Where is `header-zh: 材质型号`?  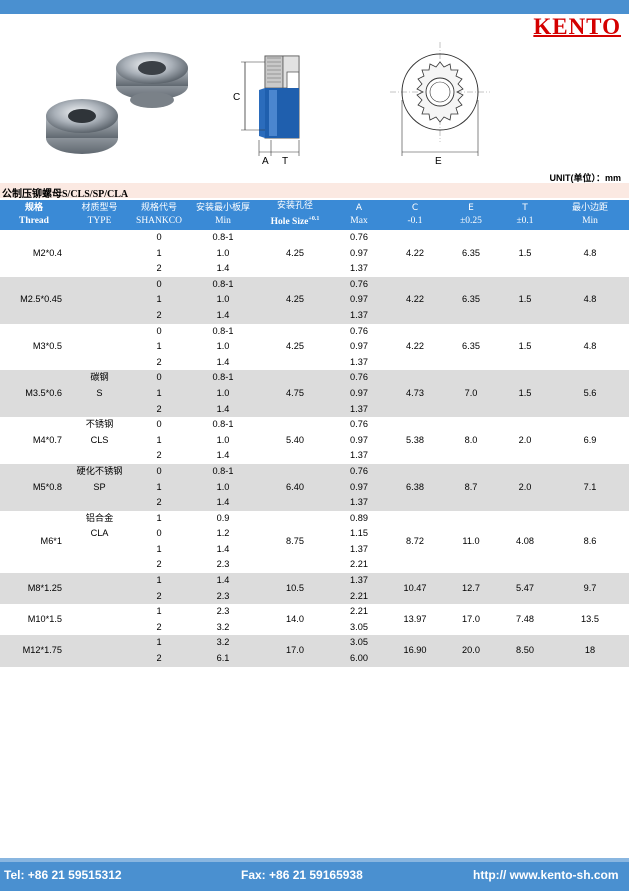
header-zh: 材质型号 is located at coordinates (99, 208).